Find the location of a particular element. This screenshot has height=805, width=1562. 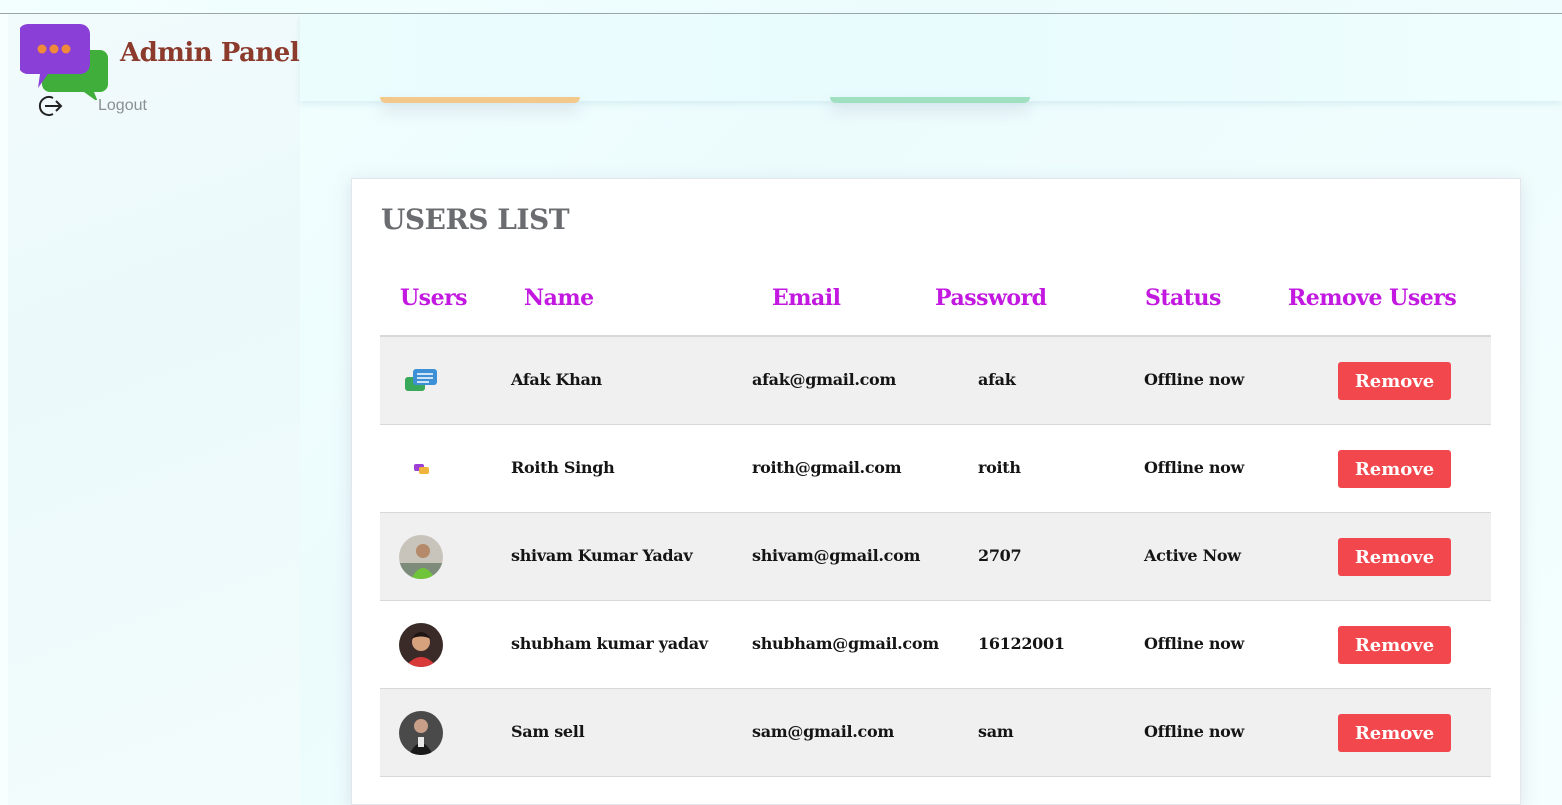

column-header-remove-users: Remove Users is located at coordinates (1372, 298).